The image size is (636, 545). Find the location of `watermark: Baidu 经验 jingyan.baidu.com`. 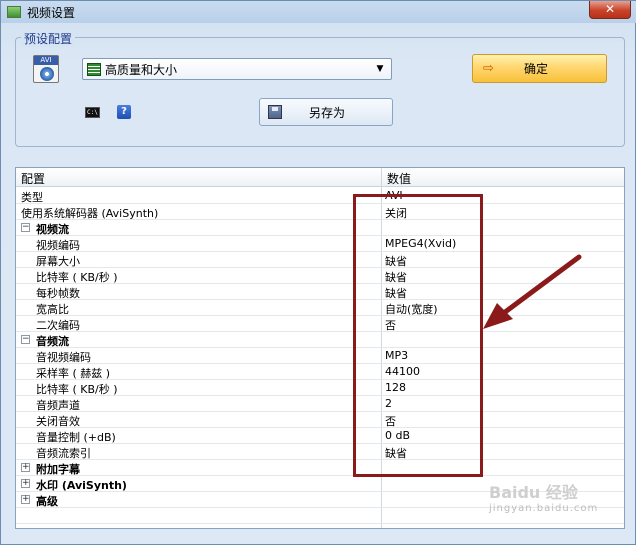

watermark: Baidu 经验 jingyan.baidu.com is located at coordinates (559, 499).